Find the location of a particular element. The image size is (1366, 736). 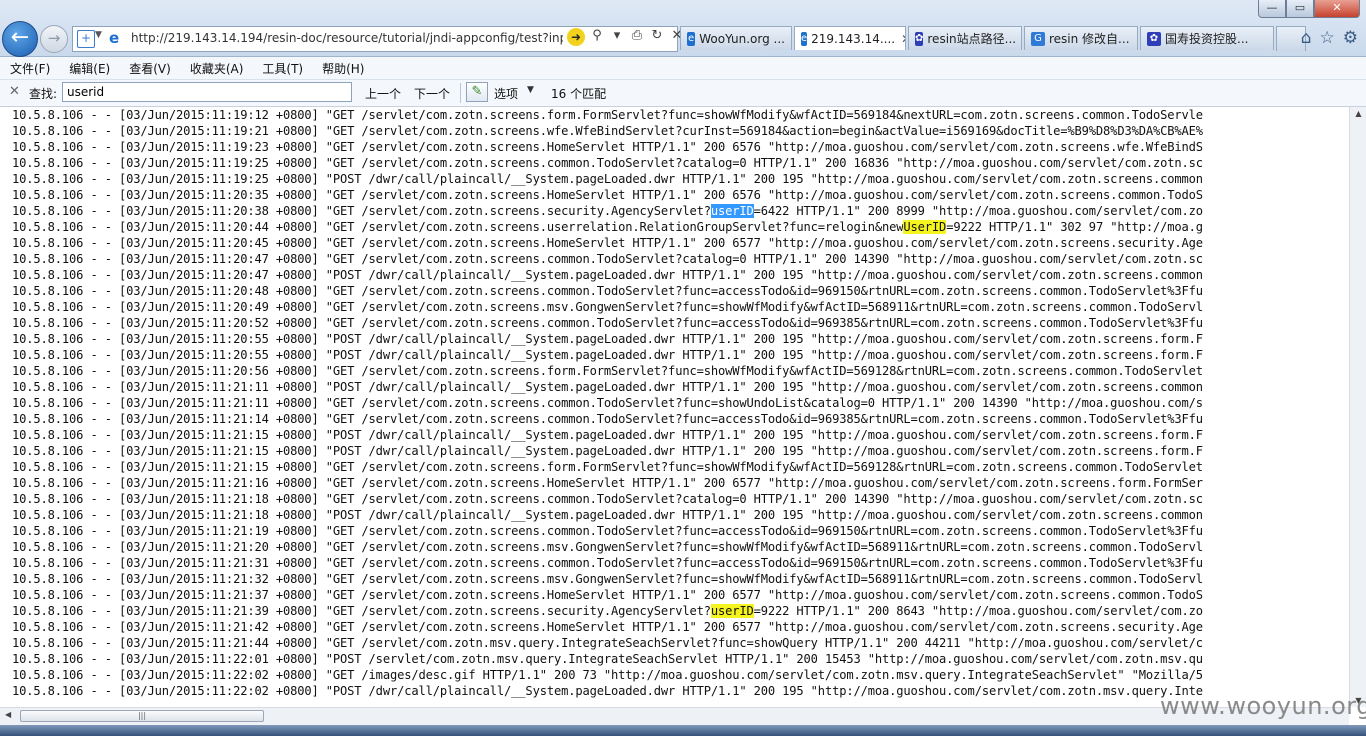

window-controls: — ▭ ✕ is located at coordinates (1309, 9).